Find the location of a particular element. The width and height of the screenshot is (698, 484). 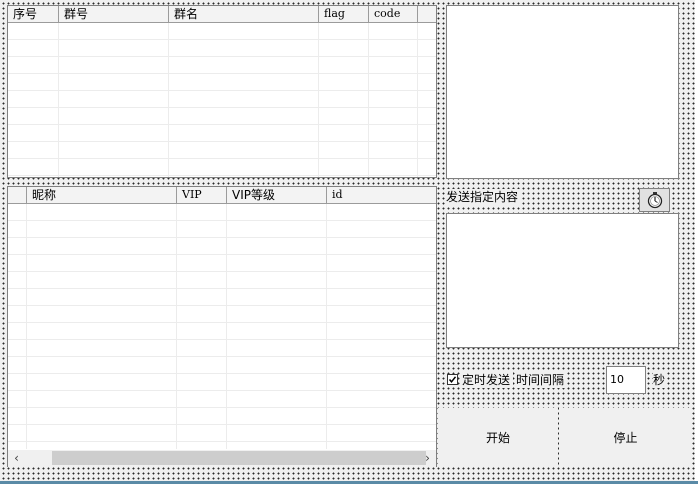

column-header-vip: VIP is located at coordinates (202, 195).